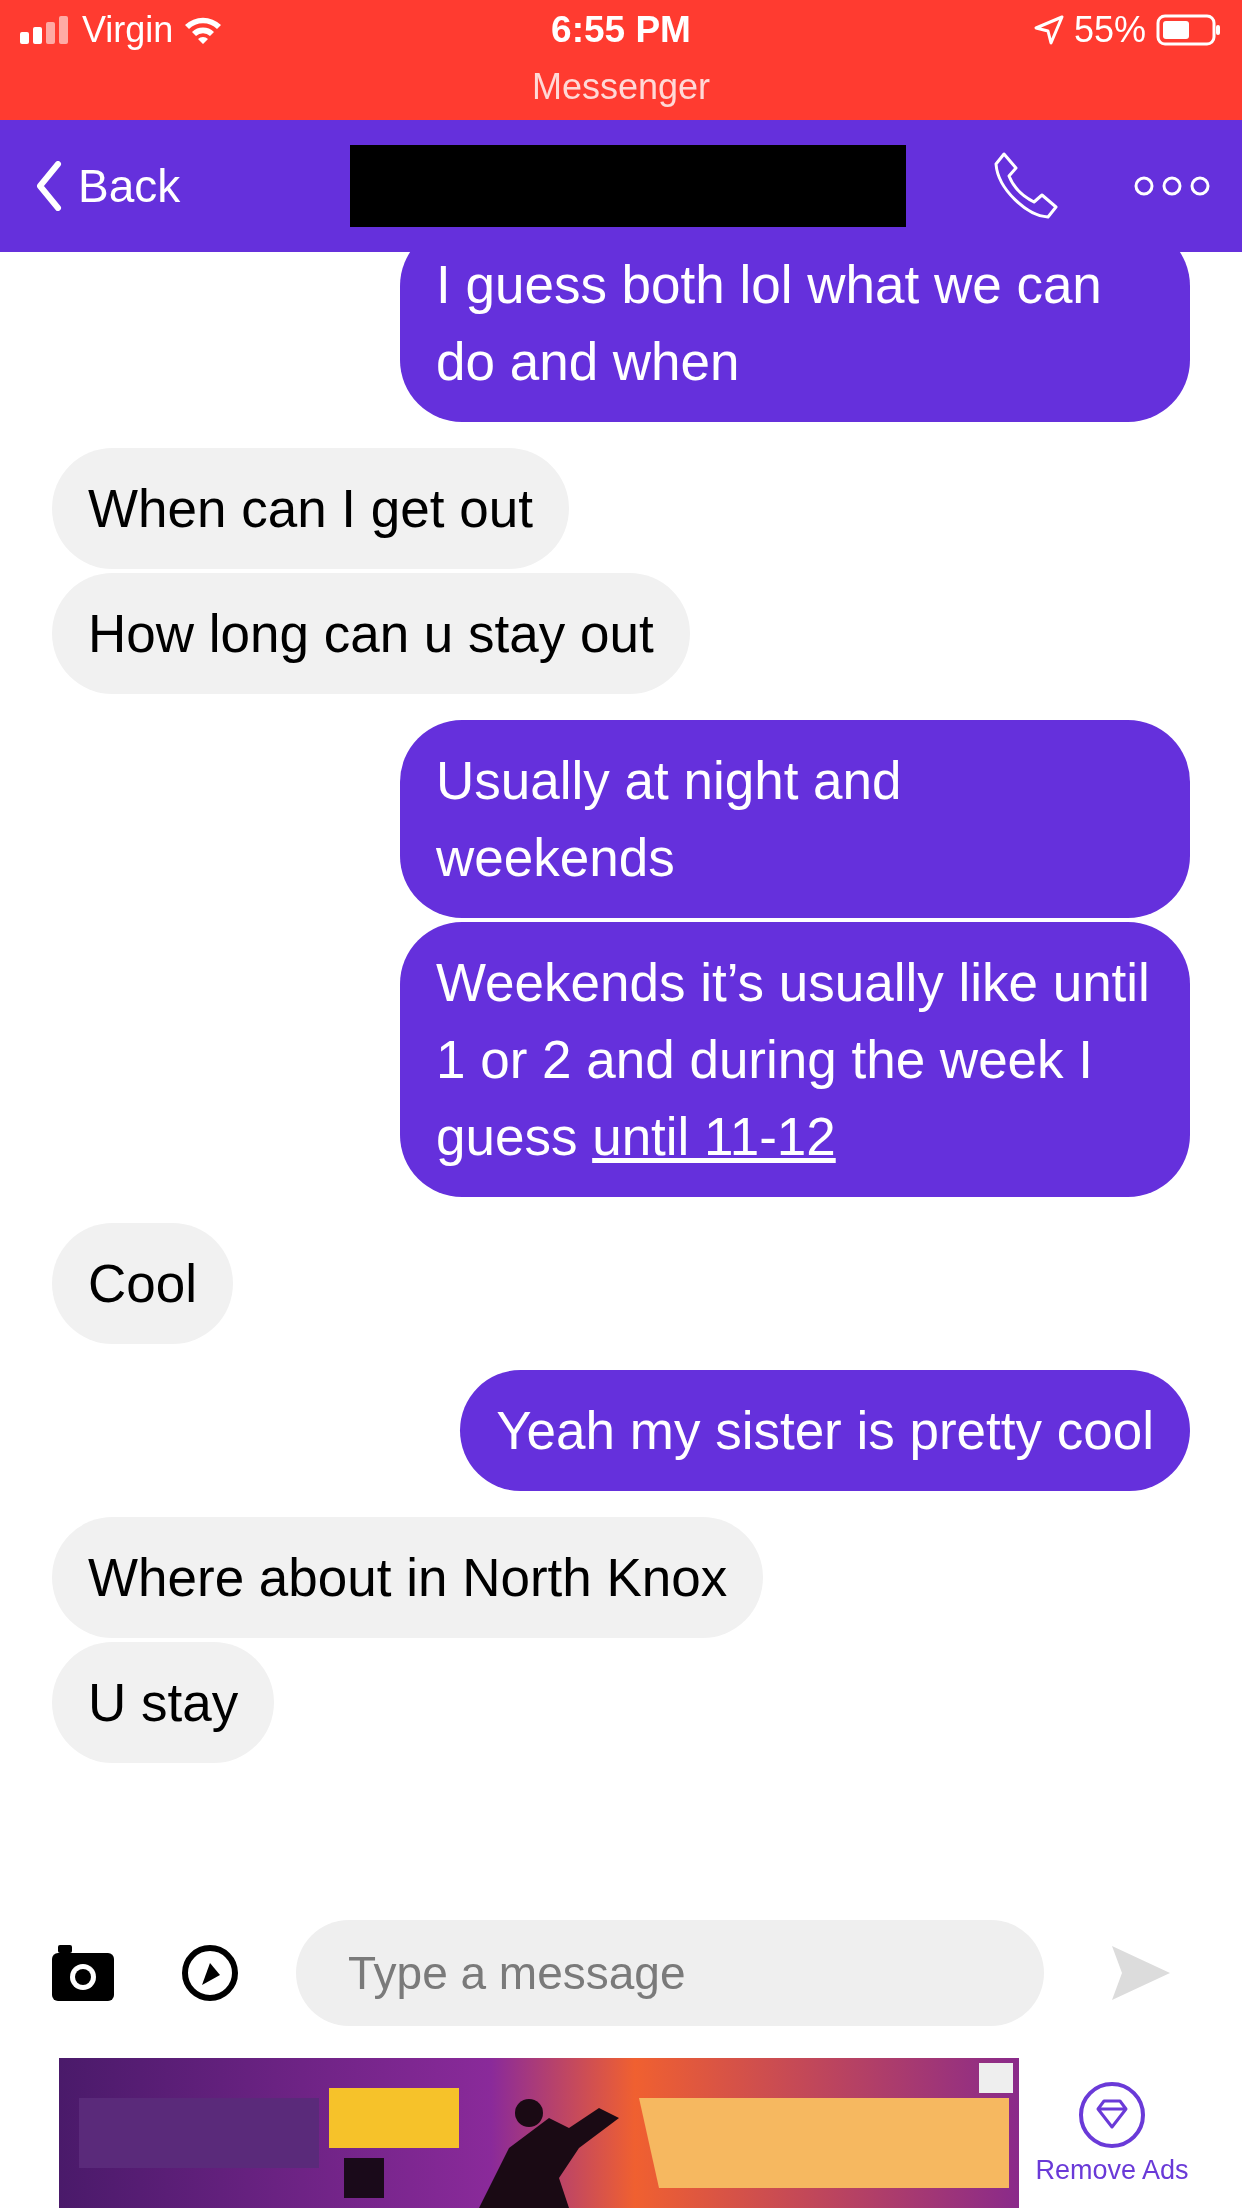 This screenshot has width=1242, height=2208. What do you see at coordinates (210, 1973) in the screenshot?
I see `sticker-icon` at bounding box center [210, 1973].